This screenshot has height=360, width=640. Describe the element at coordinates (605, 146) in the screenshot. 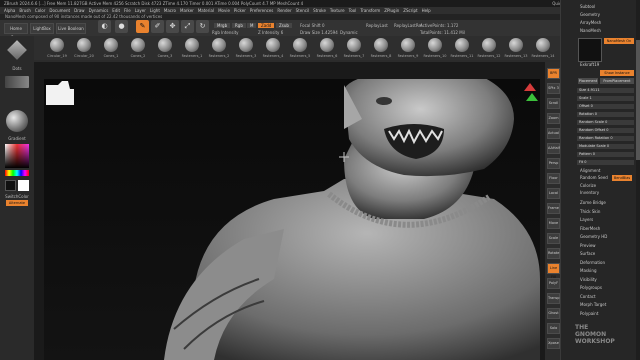

I see `palette-slider: Modulate Scale 0` at that location.